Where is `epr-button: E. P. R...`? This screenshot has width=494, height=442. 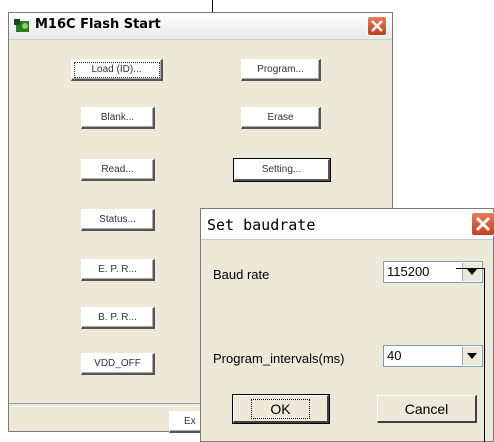
epr-button: E. P. R... is located at coordinates (118, 270).